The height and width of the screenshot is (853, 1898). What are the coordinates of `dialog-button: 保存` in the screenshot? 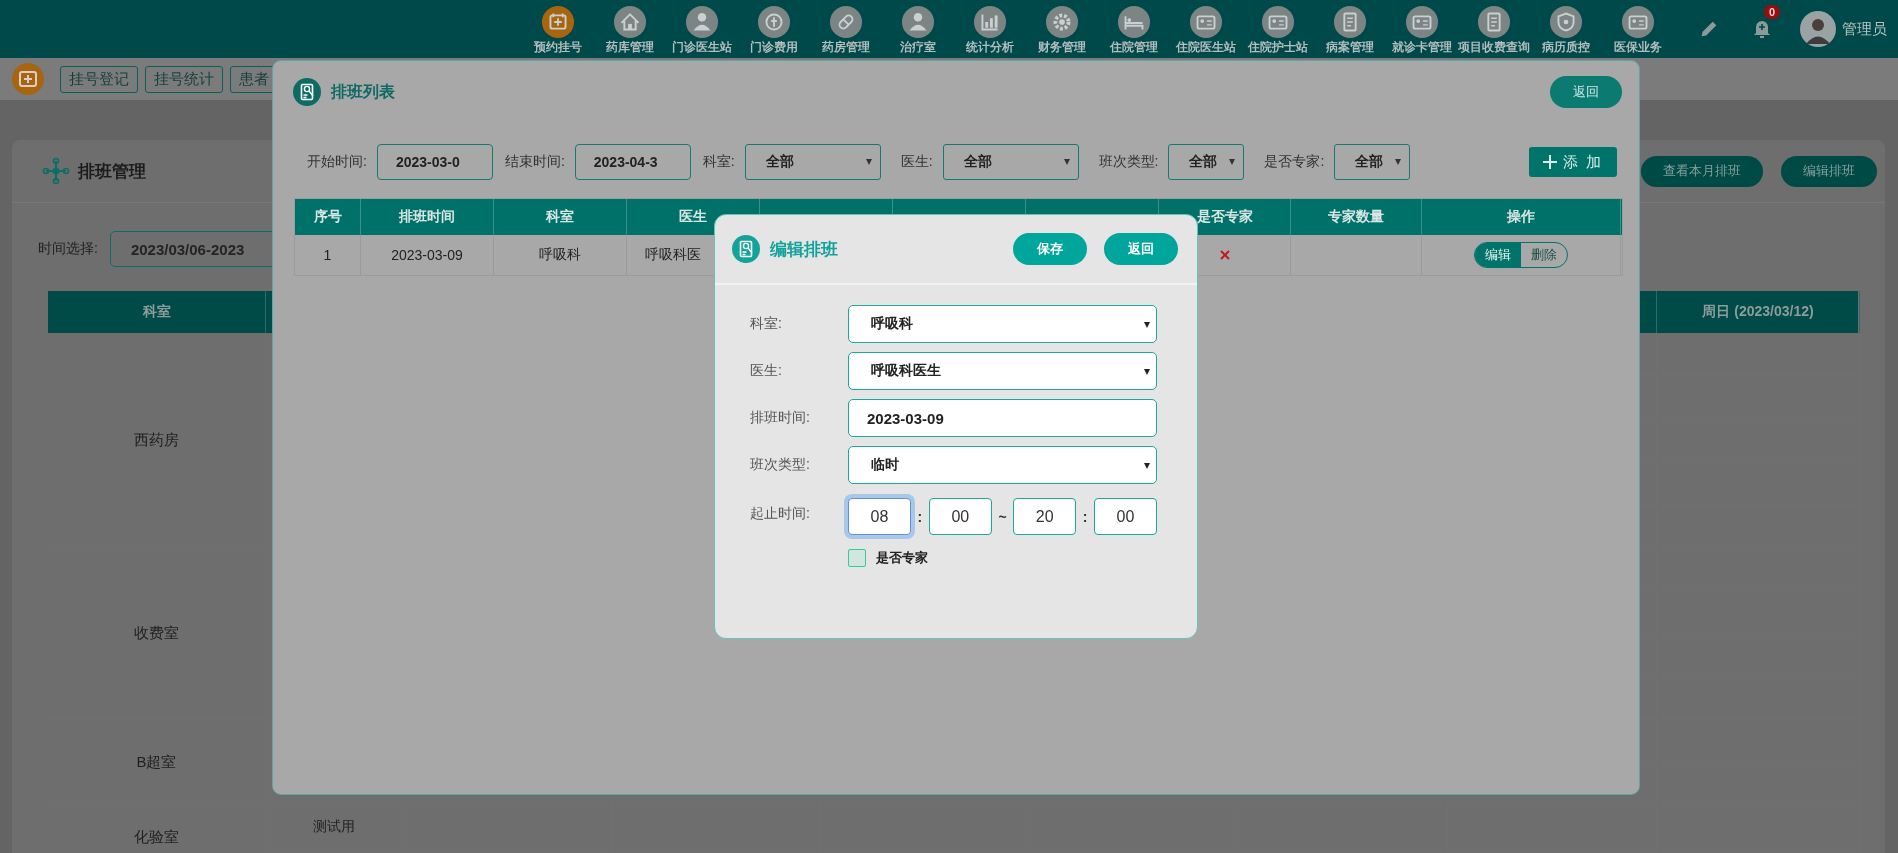 It's located at (1050, 249).